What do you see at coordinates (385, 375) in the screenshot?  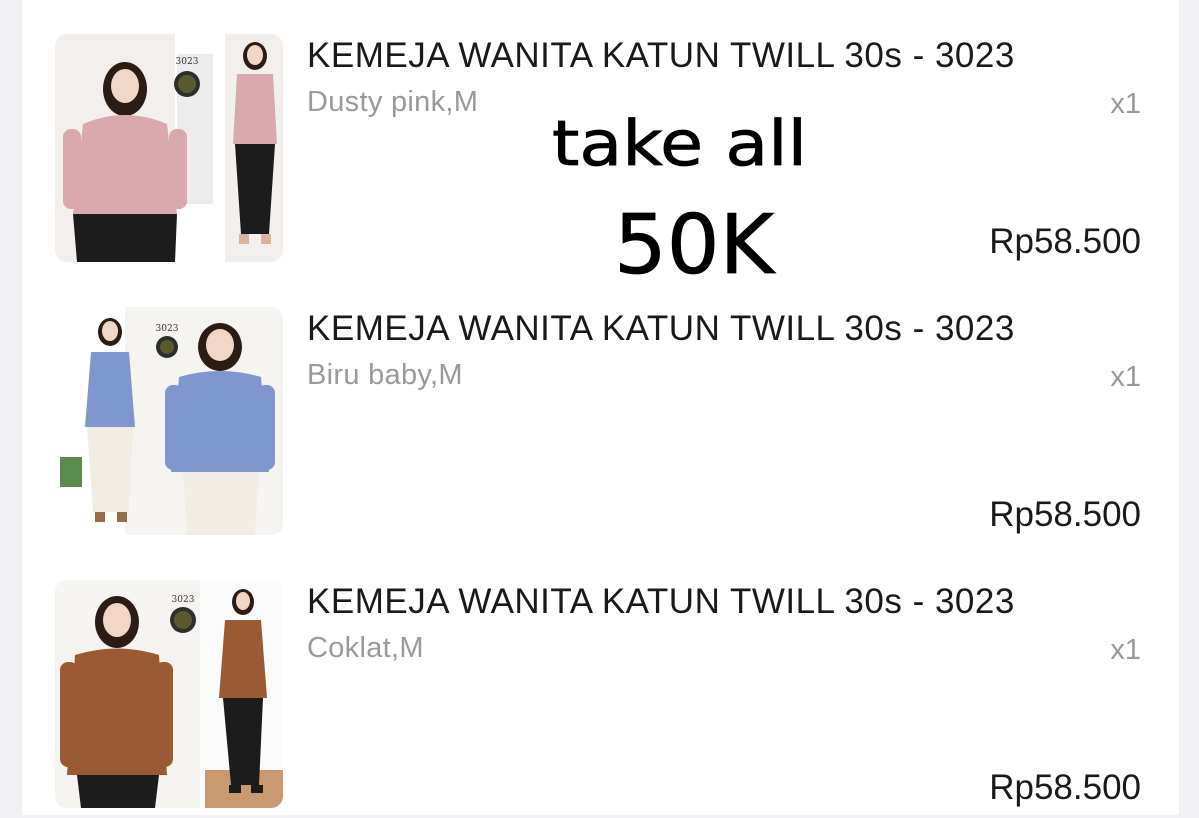 I see `product-variant: Biru baby,M` at bounding box center [385, 375].